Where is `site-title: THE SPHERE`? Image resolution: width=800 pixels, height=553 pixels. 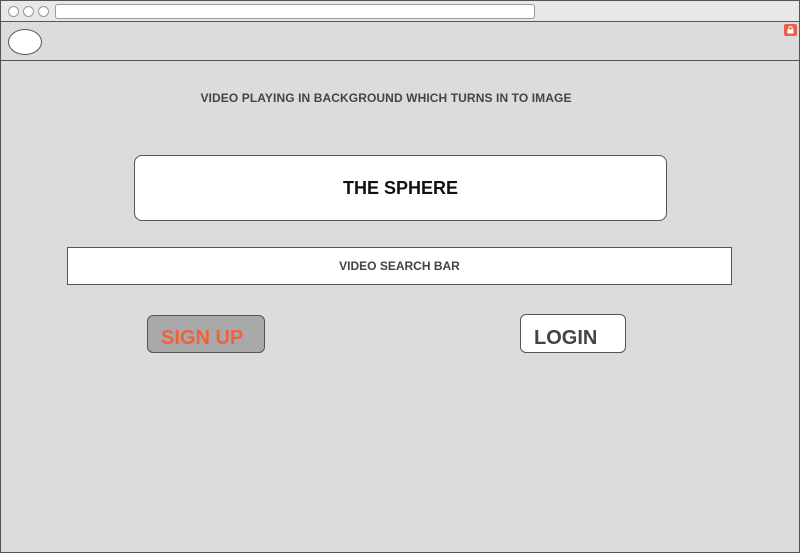 site-title: THE SPHERE is located at coordinates (400, 187).